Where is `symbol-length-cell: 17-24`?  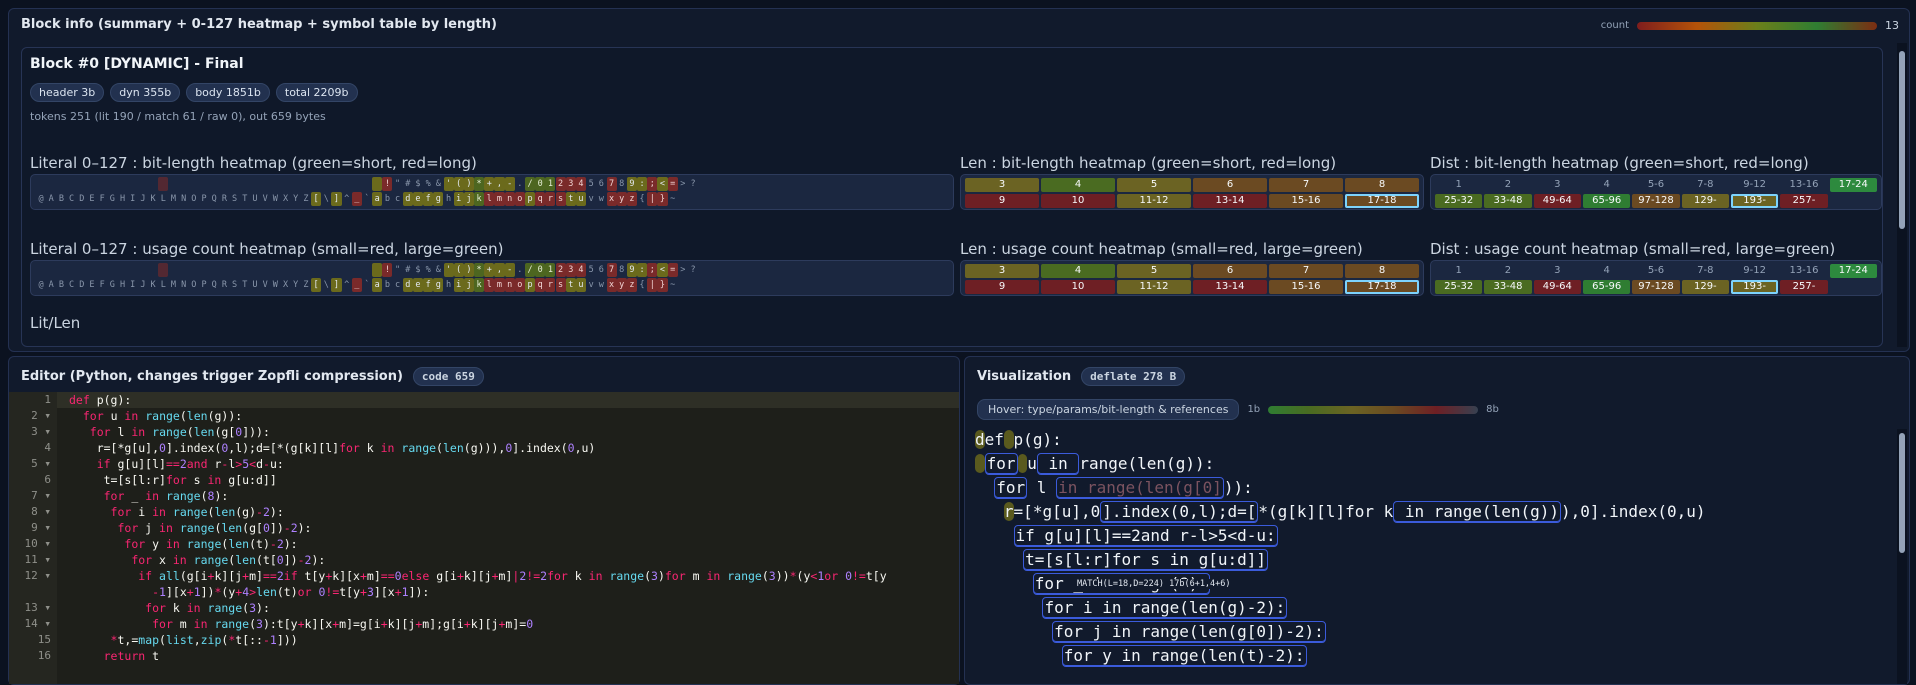
symbol-length-cell: 17-24 is located at coordinates (1853, 185).